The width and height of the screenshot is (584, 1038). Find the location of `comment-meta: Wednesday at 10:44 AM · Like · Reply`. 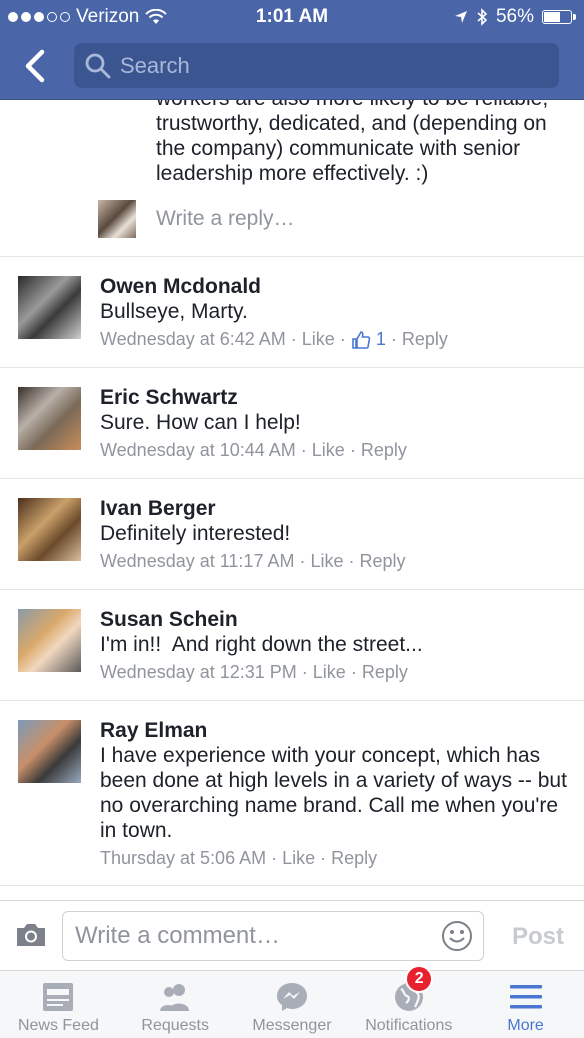

comment-meta: Wednesday at 10:44 AM · Like · Reply is located at coordinates (253, 450).